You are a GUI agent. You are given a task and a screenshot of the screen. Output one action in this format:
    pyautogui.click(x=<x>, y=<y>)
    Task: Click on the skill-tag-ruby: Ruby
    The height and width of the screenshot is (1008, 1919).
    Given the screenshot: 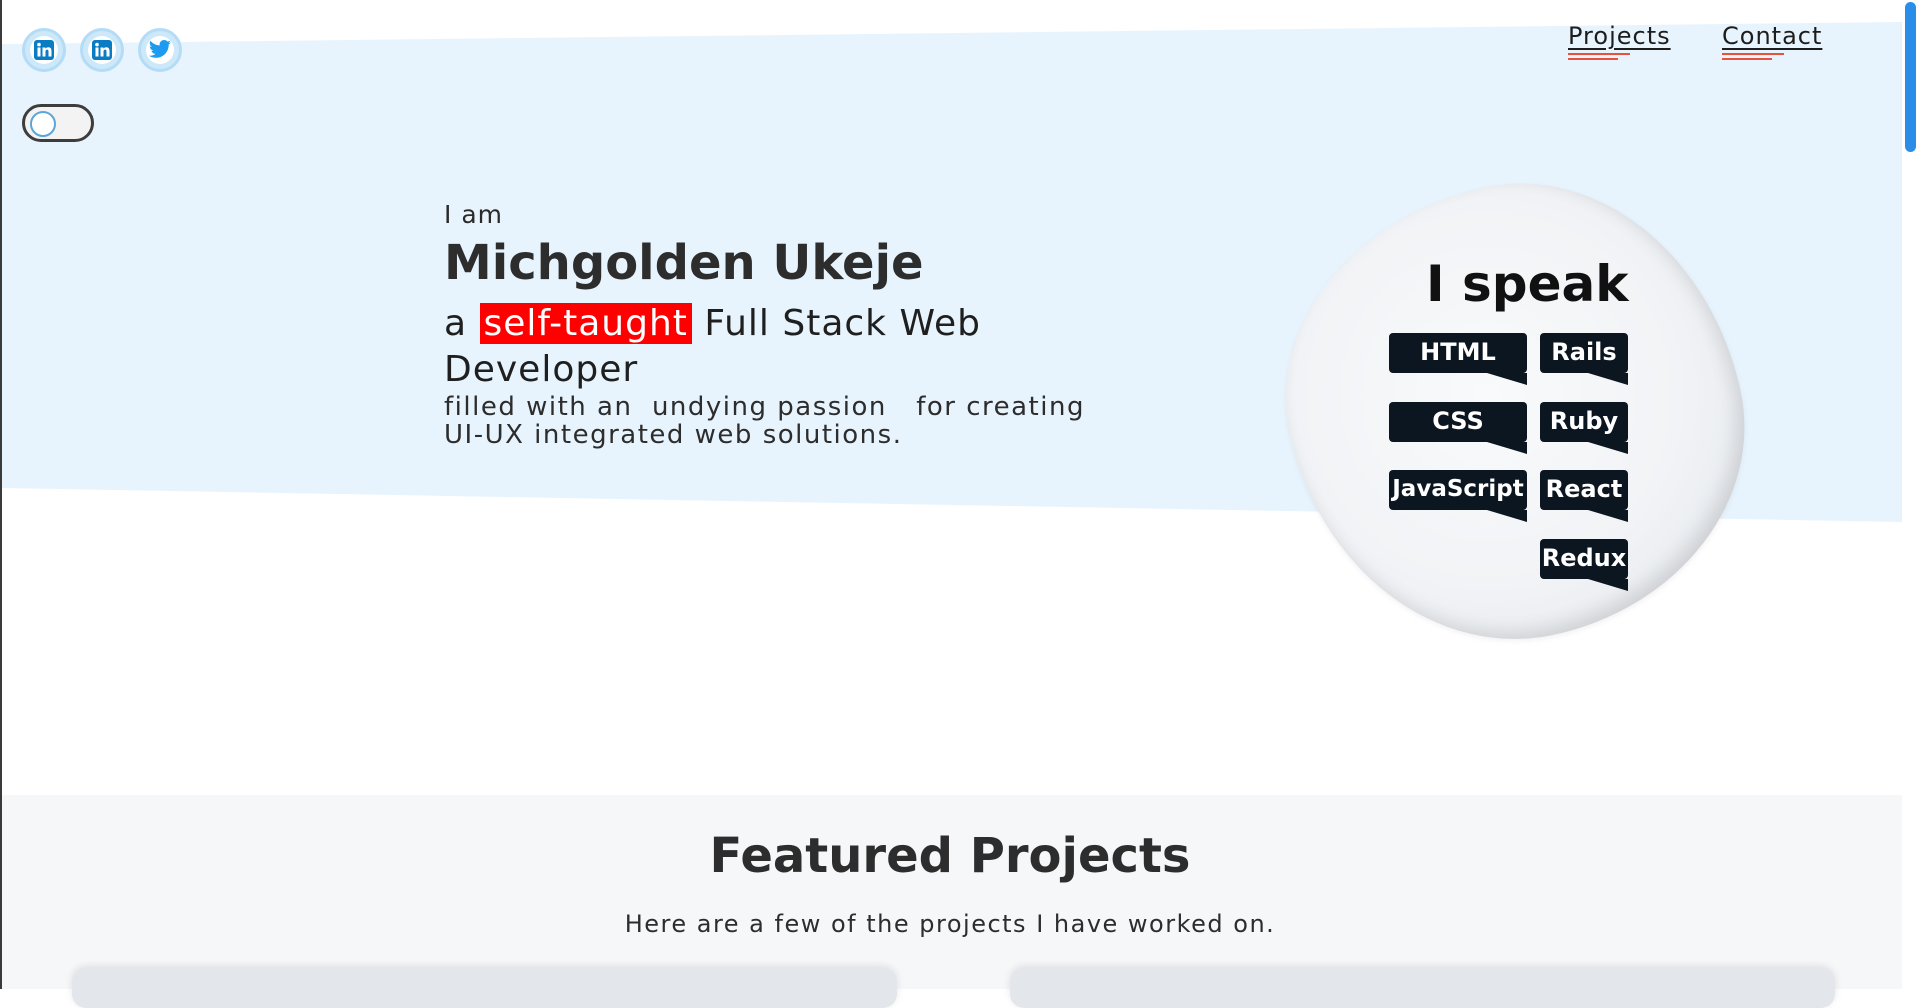 What is the action you would take?
    pyautogui.click(x=1584, y=428)
    